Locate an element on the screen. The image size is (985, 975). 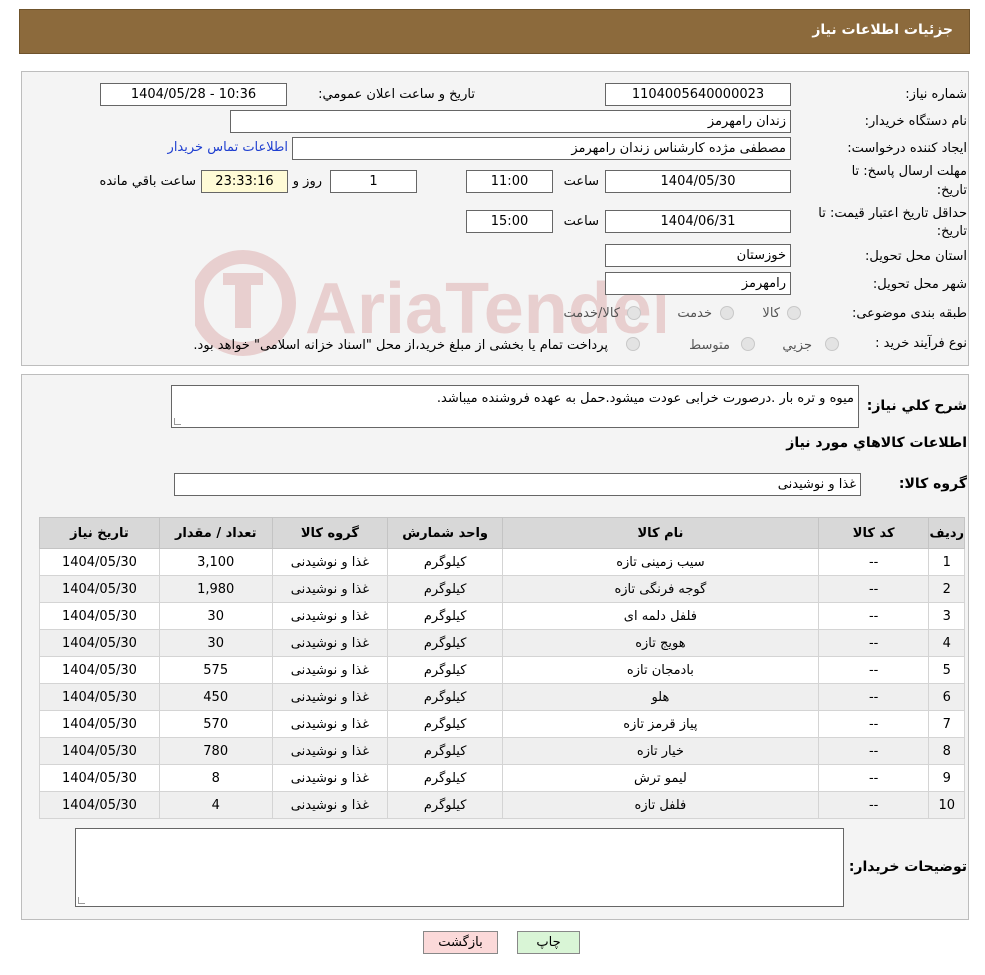
buyer-notes-field is located at coordinates (459, 867).